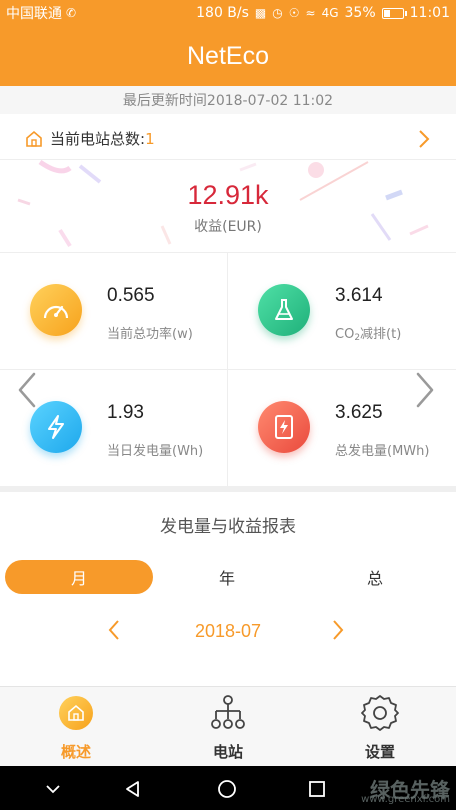  What do you see at coordinates (125, 412) in the screenshot?
I see `metric-value: 1.93` at bounding box center [125, 412].